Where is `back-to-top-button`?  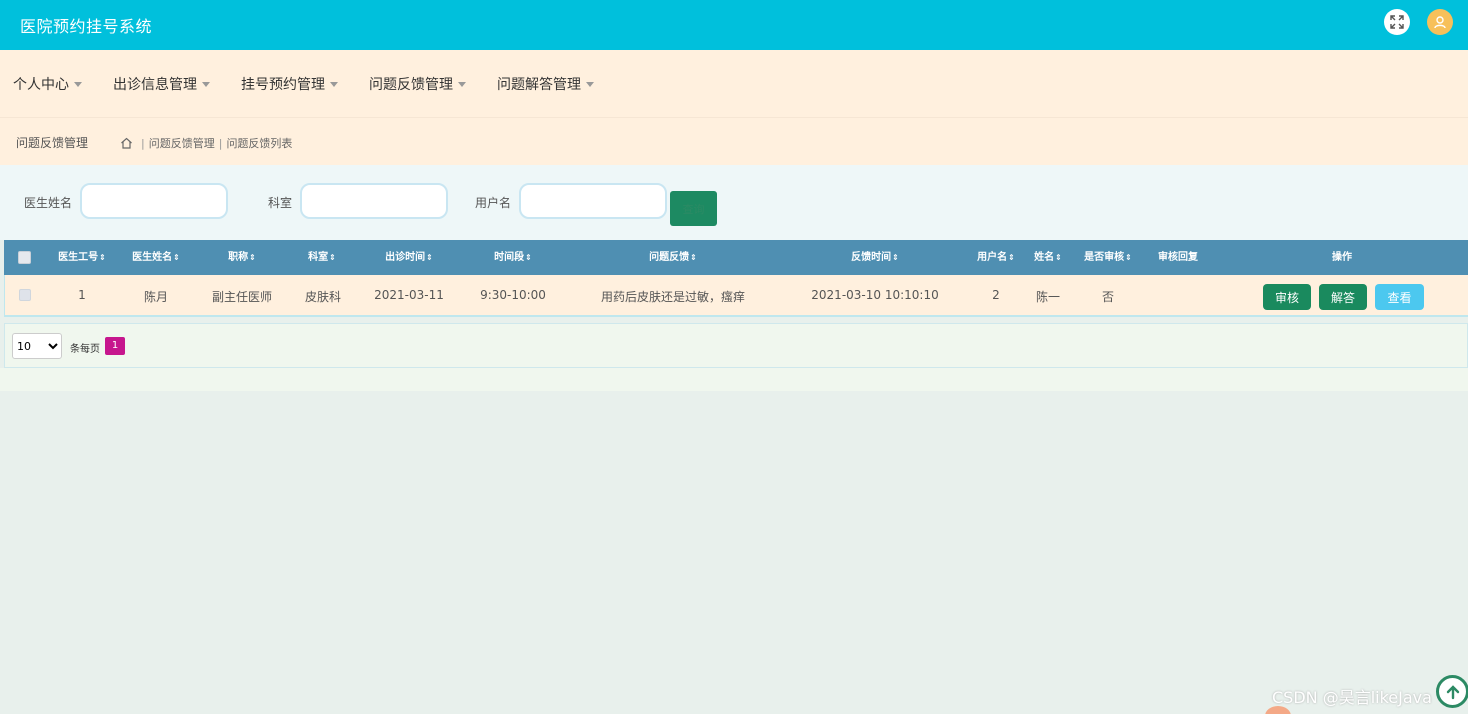
back-to-top-button is located at coordinates (1452, 691).